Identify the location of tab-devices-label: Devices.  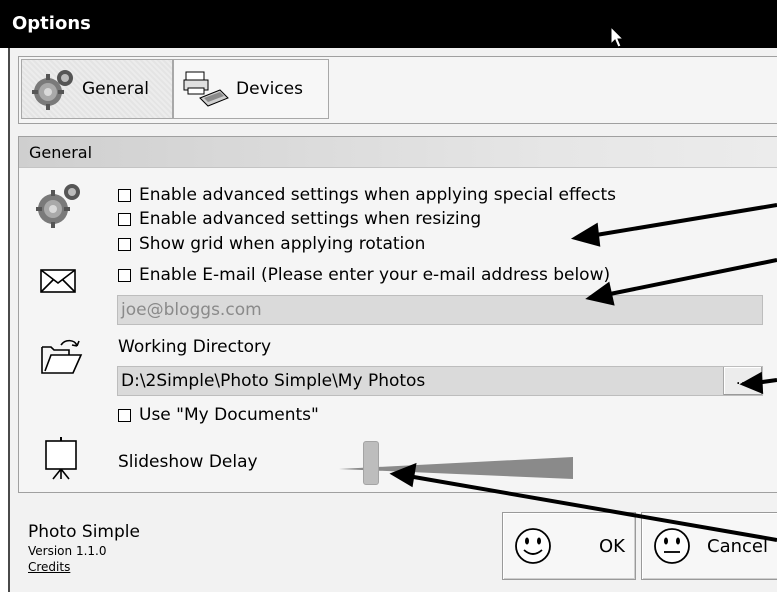
(269, 89).